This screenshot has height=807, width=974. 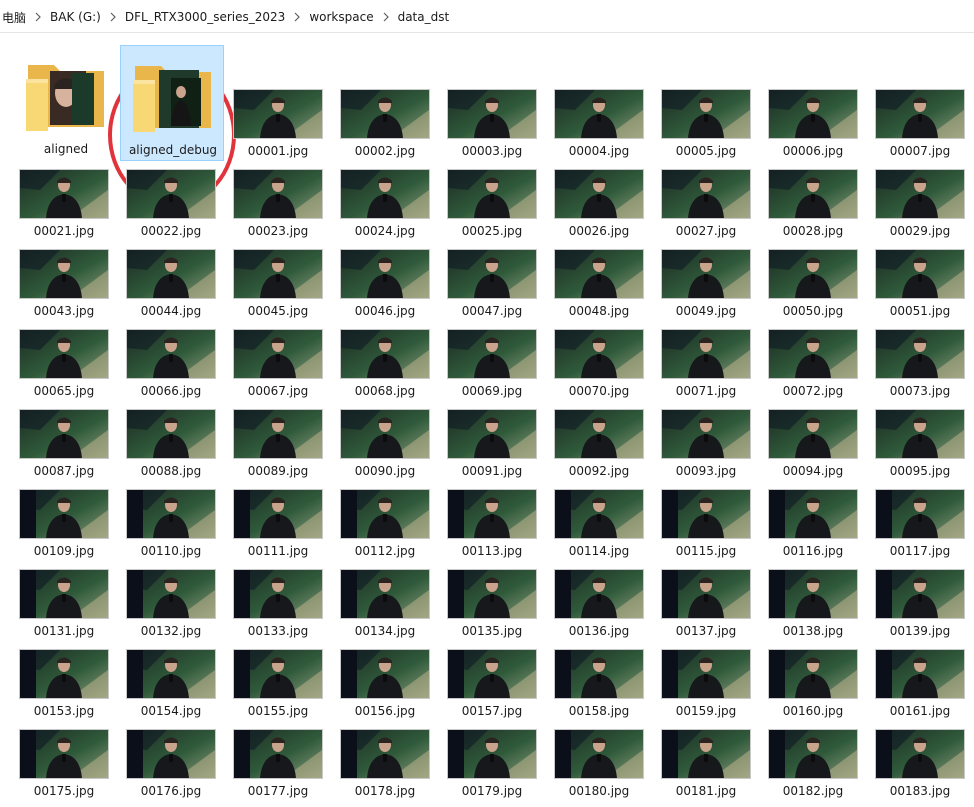 What do you see at coordinates (604, 527) in the screenshot?
I see `file-item: 00114.jpg` at bounding box center [604, 527].